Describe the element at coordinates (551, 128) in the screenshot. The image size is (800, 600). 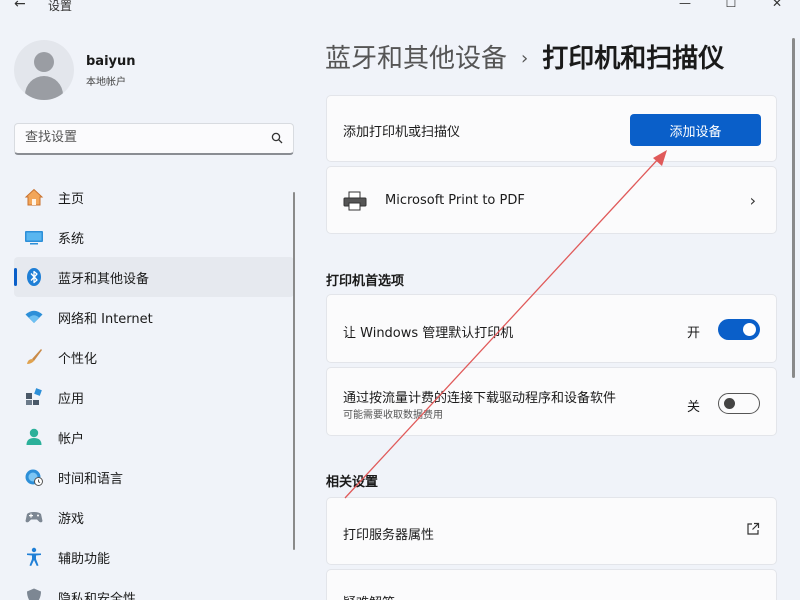
I see `add-printer-card: 添加打印机或扫描仪 添加设备` at that location.